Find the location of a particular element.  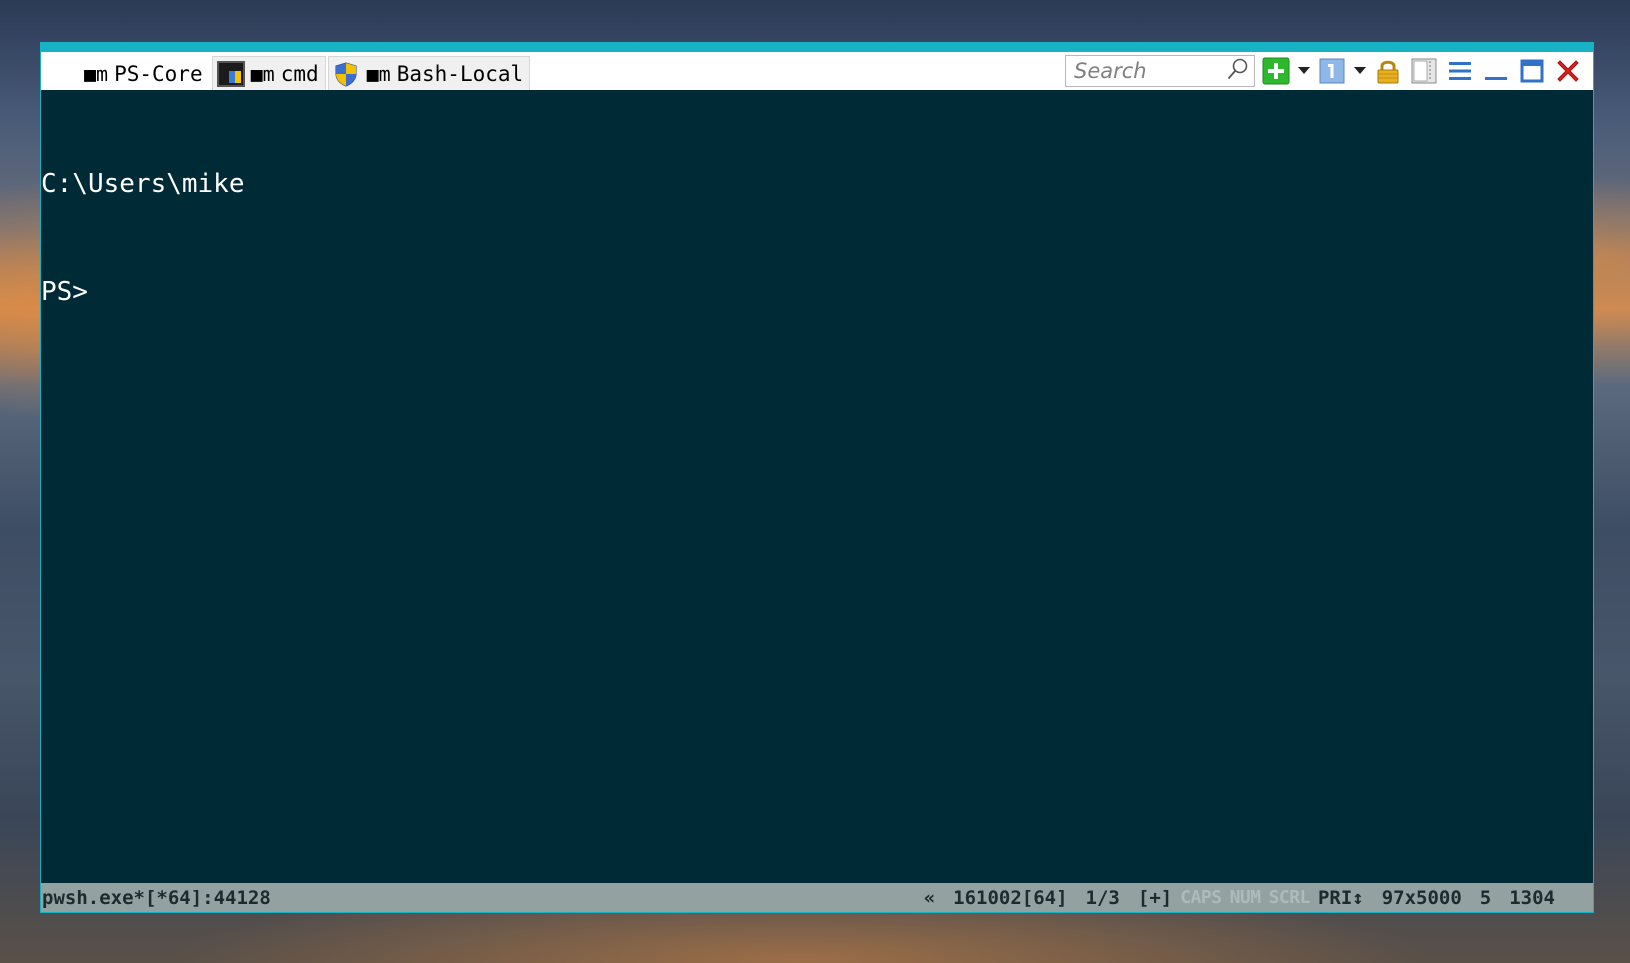

console-info-dropdown is located at coordinates (1360, 71).